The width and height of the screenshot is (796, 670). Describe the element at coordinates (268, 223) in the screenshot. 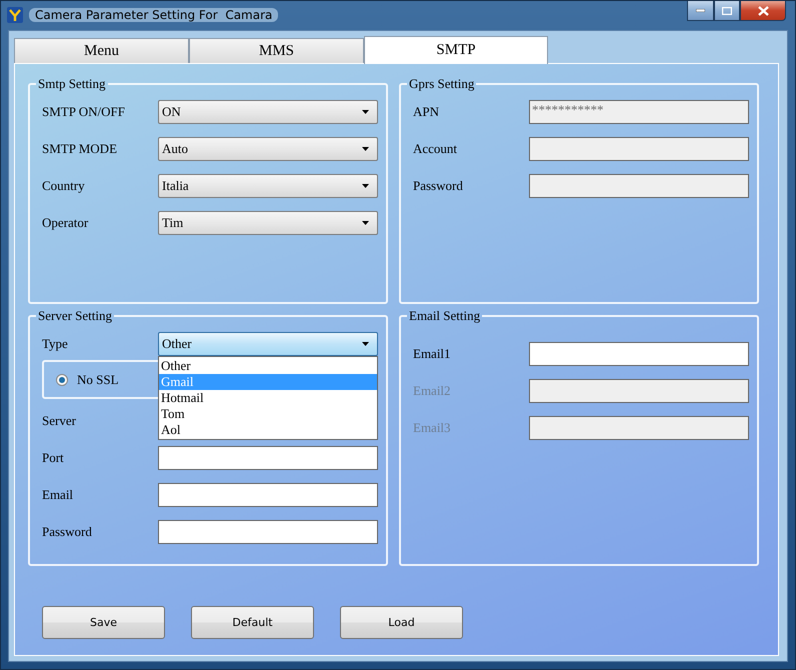

I see `dropdown: Tim` at that location.